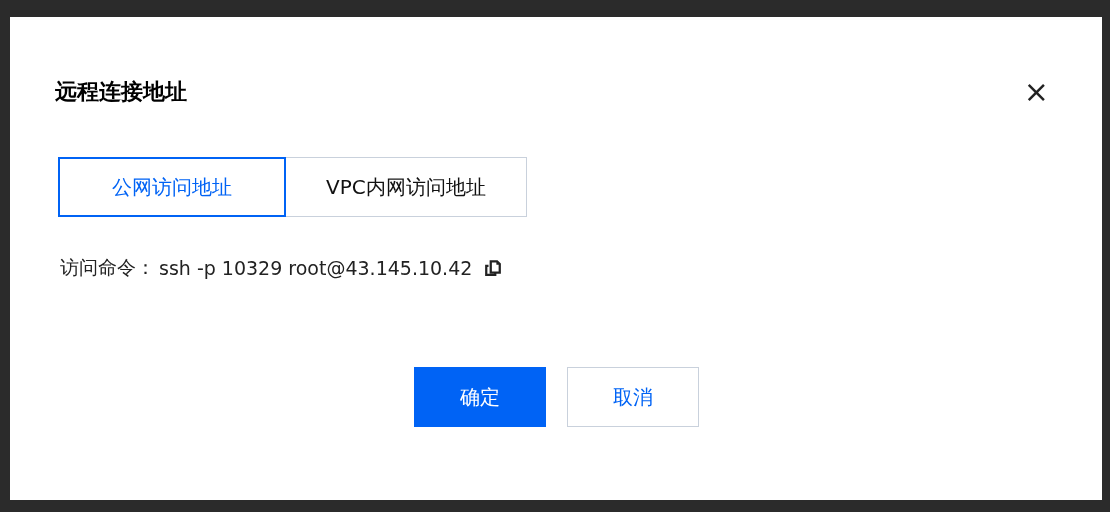 Image resolution: width=1110 pixels, height=512 pixels. Describe the element at coordinates (316, 268) in the screenshot. I see `command-text: ssh -p 10329 root@43.145.10.42` at that location.